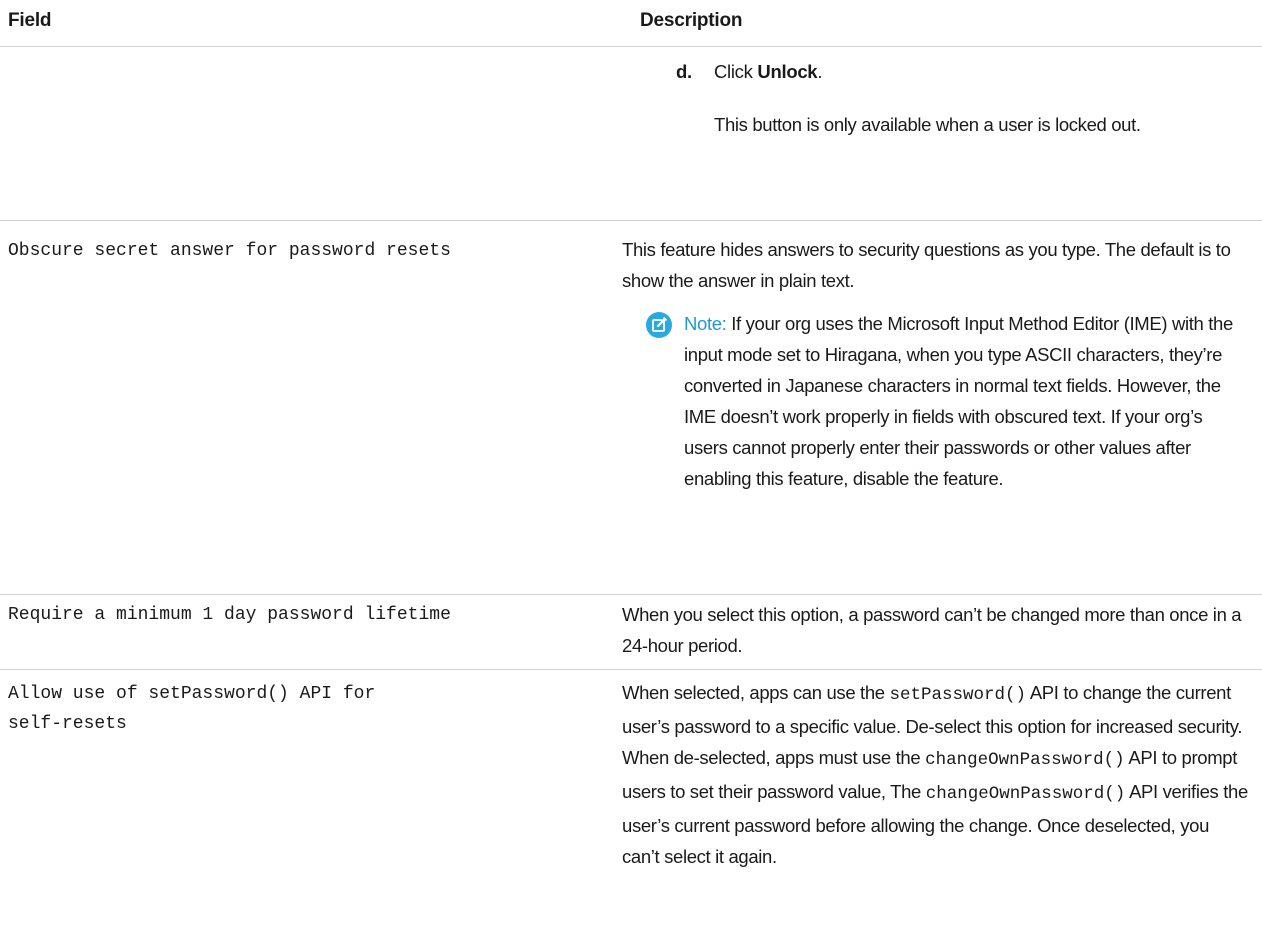 The image size is (1262, 936). I want to click on step-d: d. Click Unlock., so click(749, 72).